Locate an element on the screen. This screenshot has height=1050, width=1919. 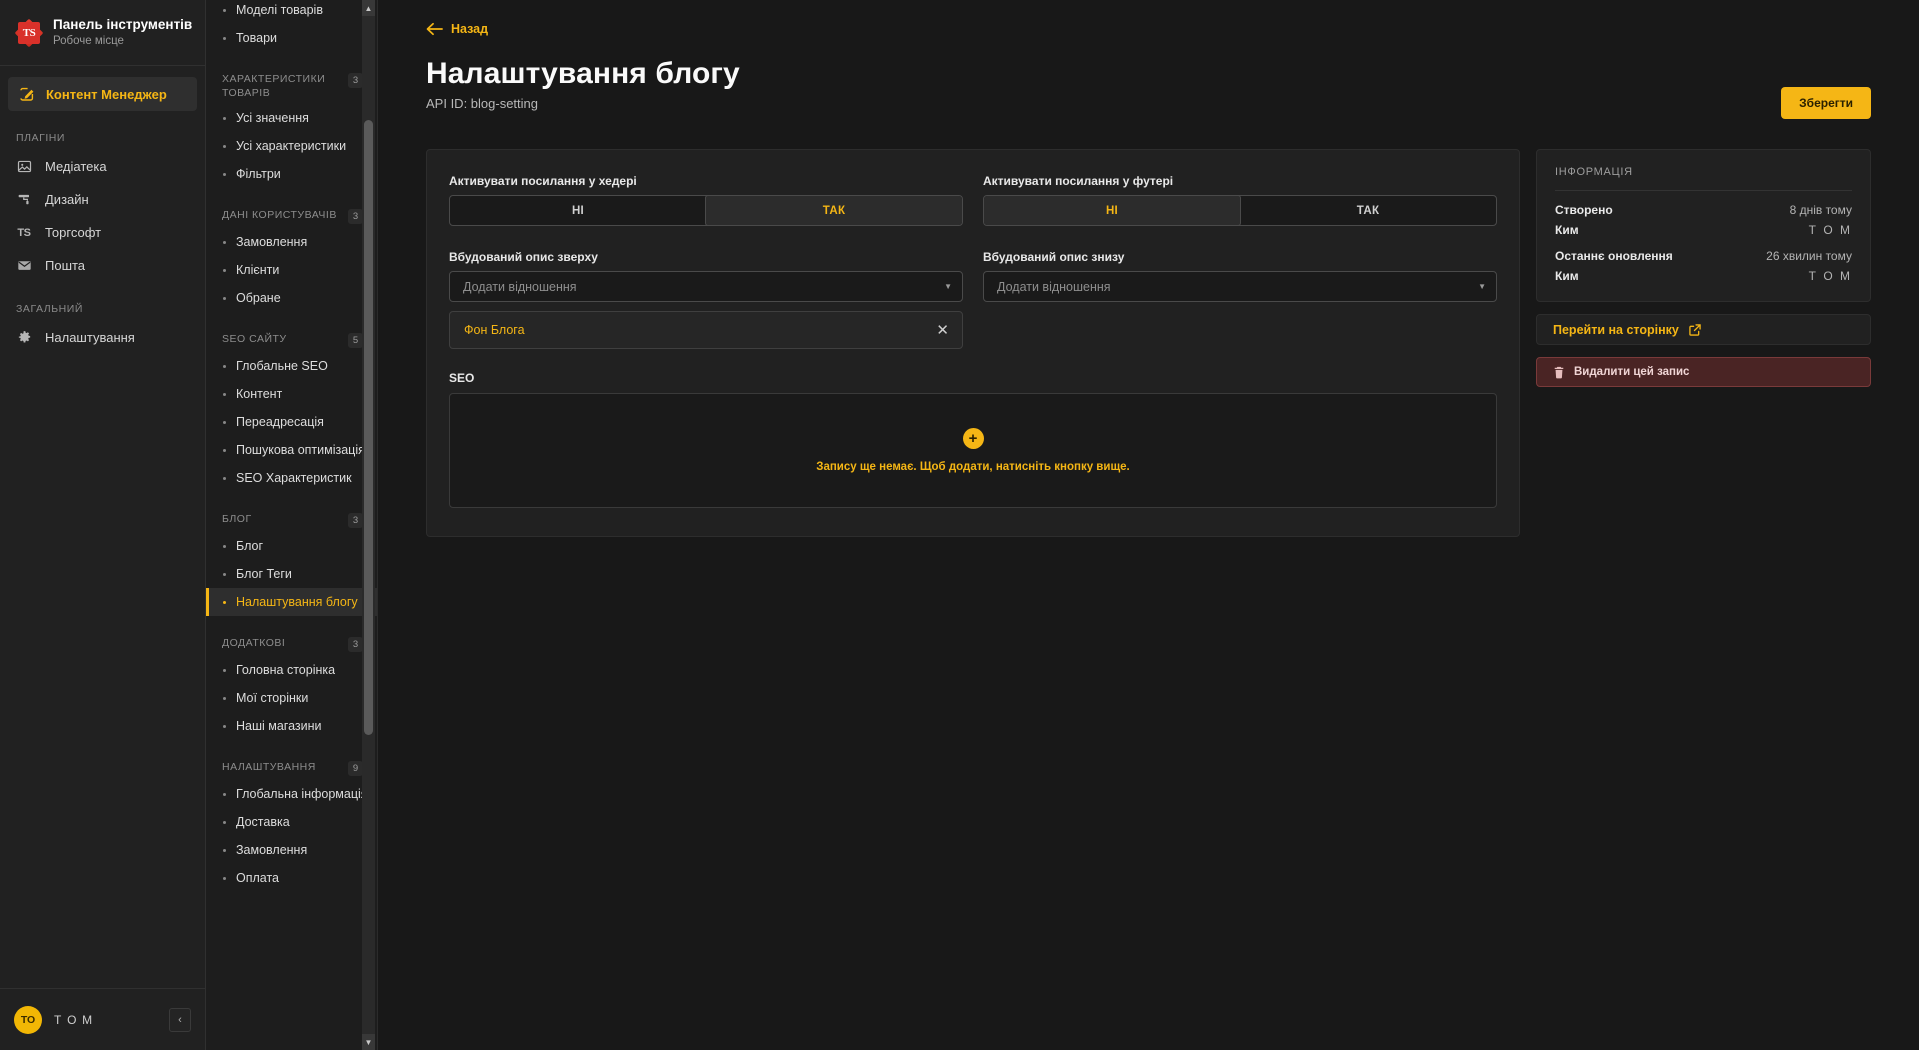
field-header-links: Активувати посилання у хедері НІ ТАК is located at coordinates (706, 200).